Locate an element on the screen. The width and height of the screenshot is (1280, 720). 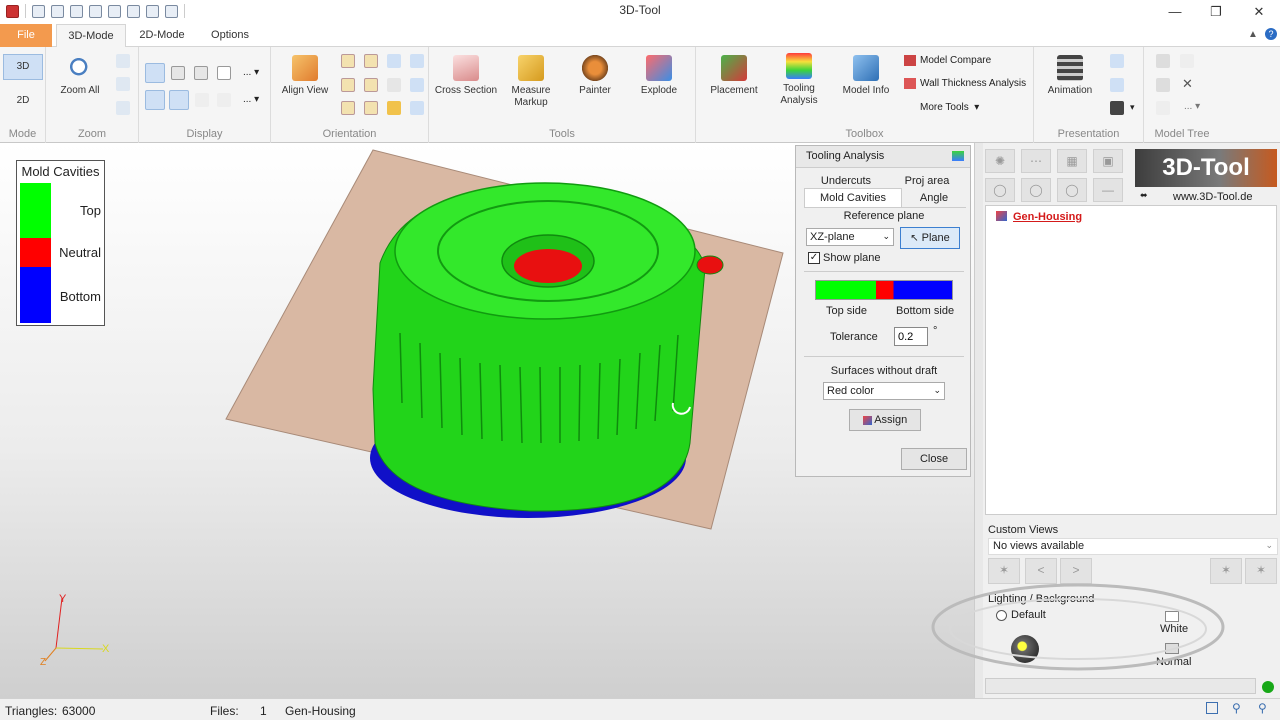
model-compare-button: Model Compare is located at coordinates (947, 60).